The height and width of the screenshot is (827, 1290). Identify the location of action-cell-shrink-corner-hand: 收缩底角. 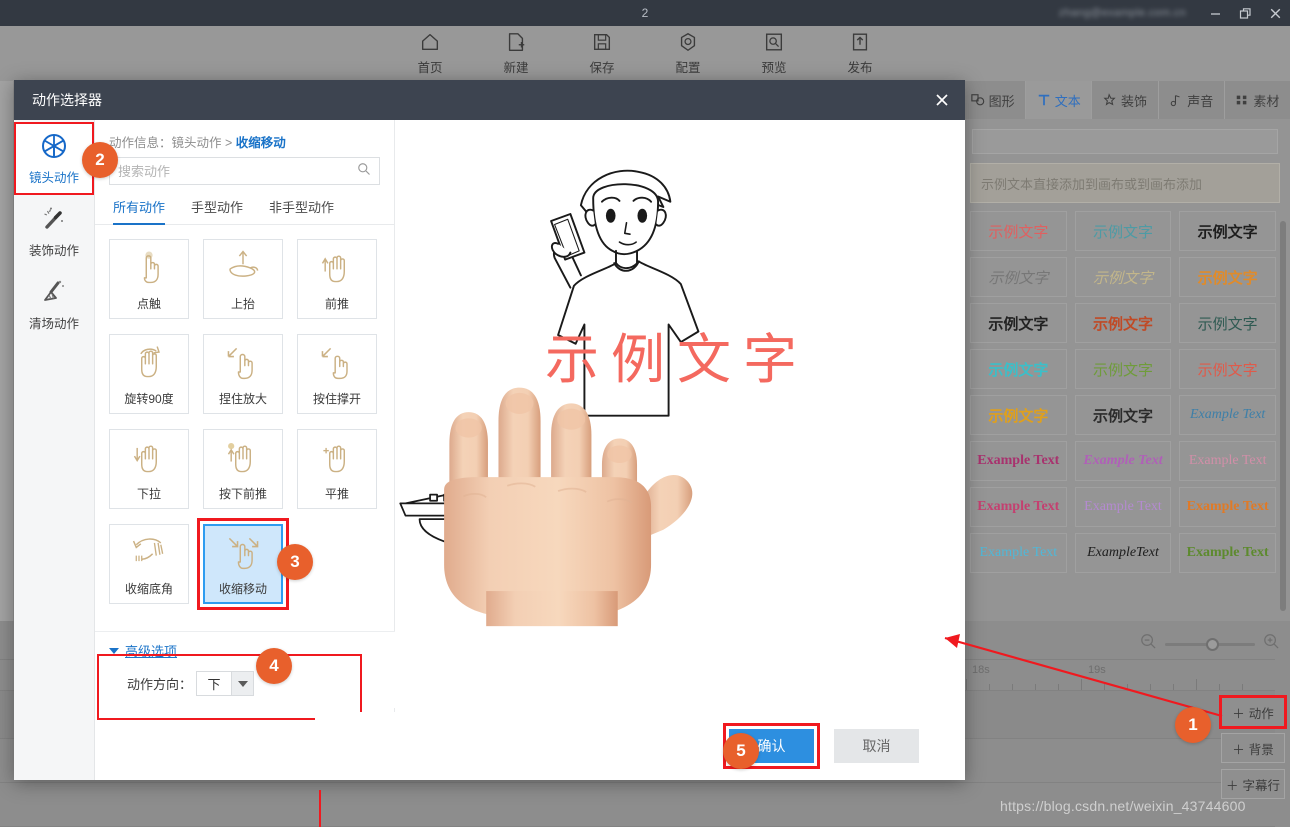
(149, 564).